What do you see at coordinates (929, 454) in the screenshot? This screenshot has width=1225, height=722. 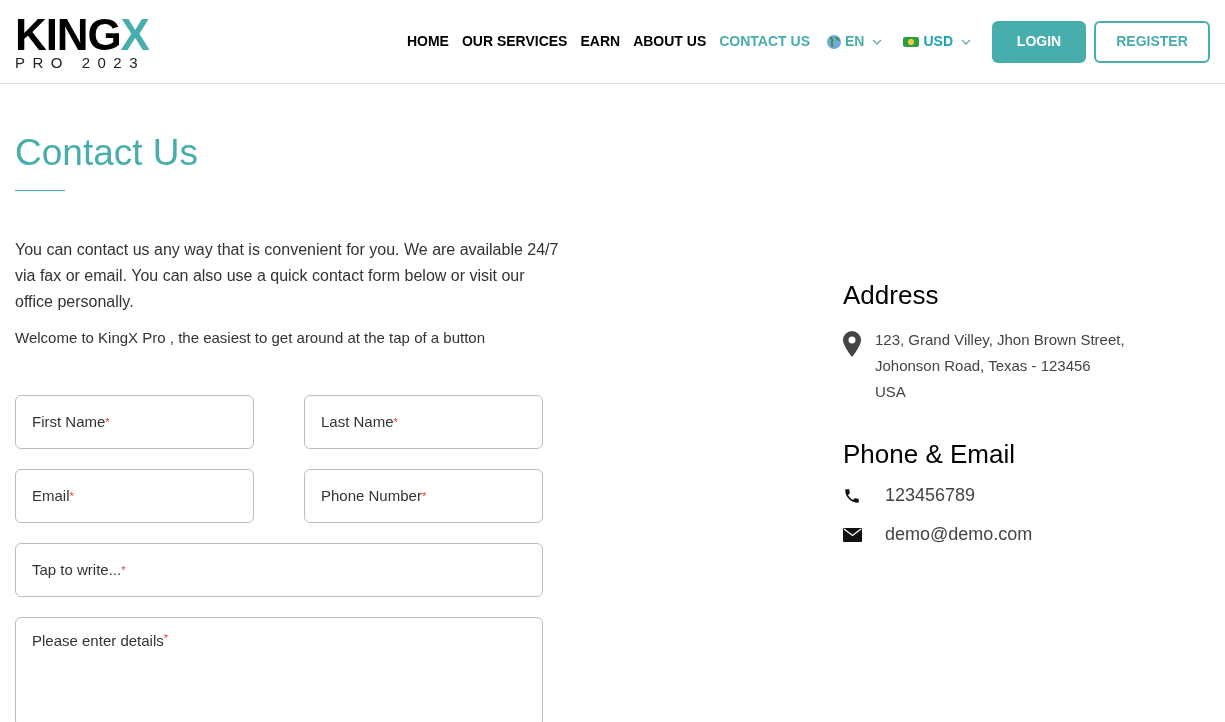 I see `phone-email-heading: Phone & Email` at bounding box center [929, 454].